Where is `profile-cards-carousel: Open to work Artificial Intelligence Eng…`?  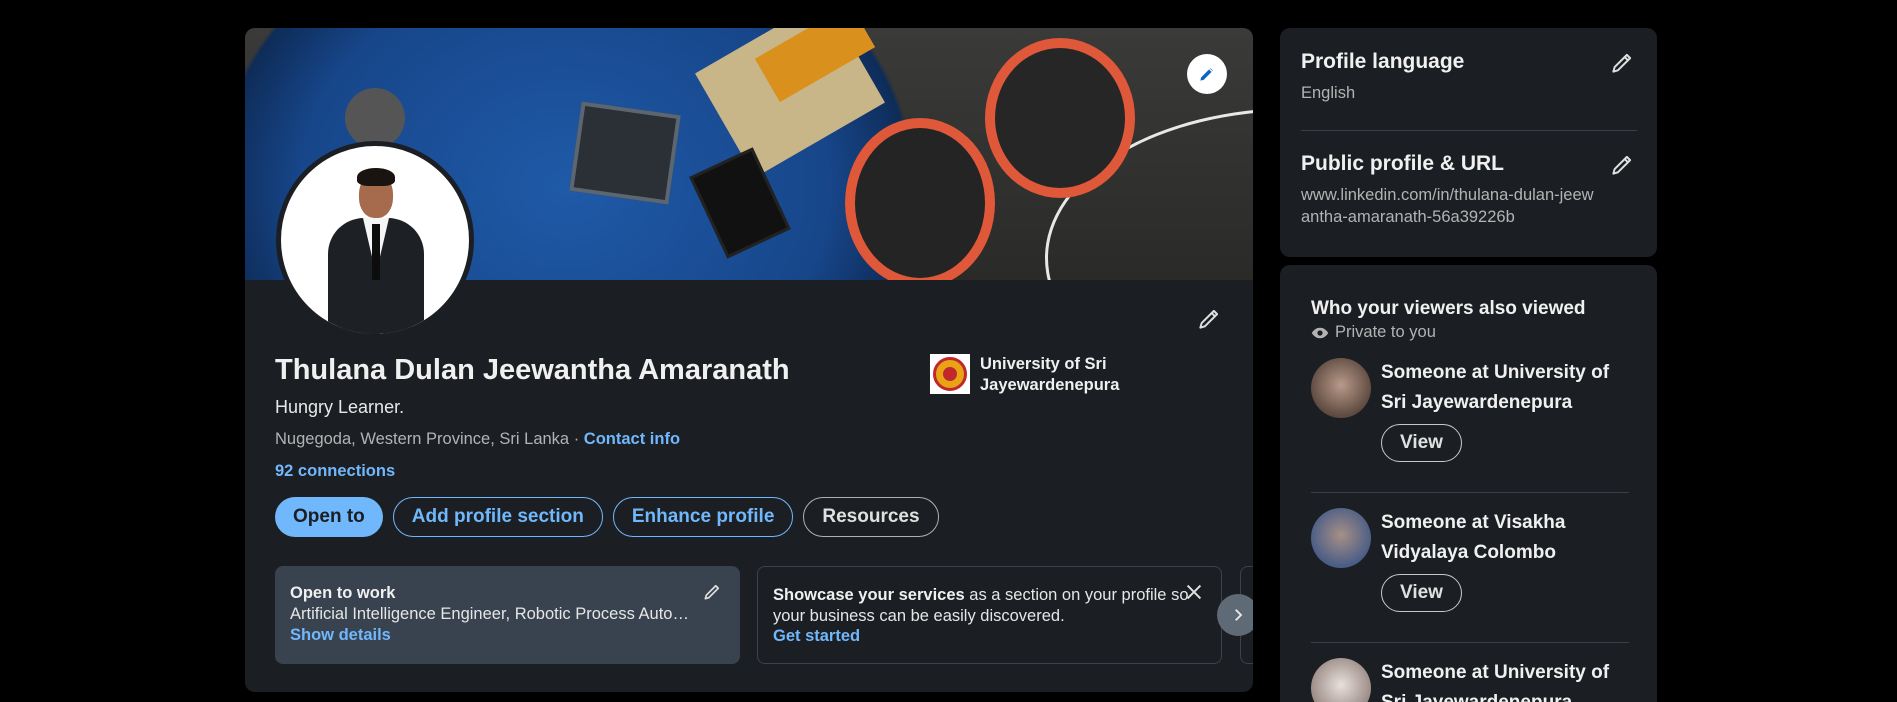 profile-cards-carousel: Open to work Artificial Intelligence Eng… is located at coordinates (764, 616).